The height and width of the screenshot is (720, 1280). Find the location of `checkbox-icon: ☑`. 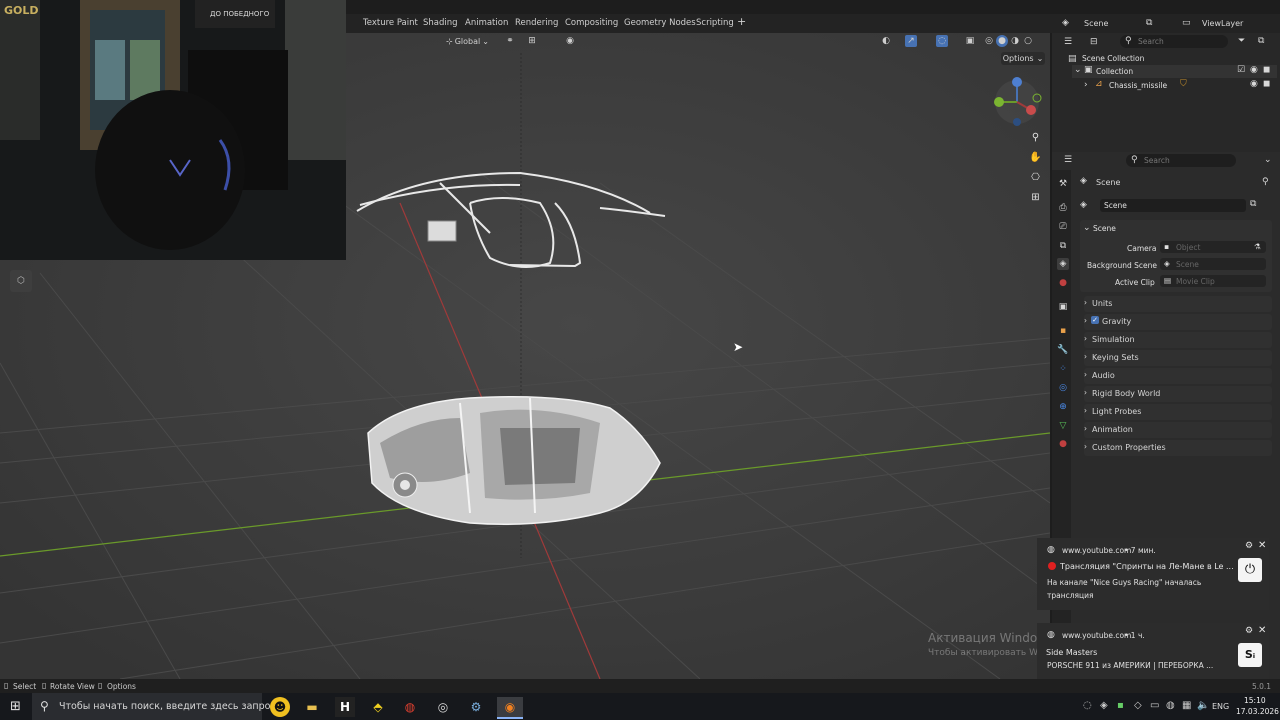

checkbox-icon: ☑ is located at coordinates (1241, 70).